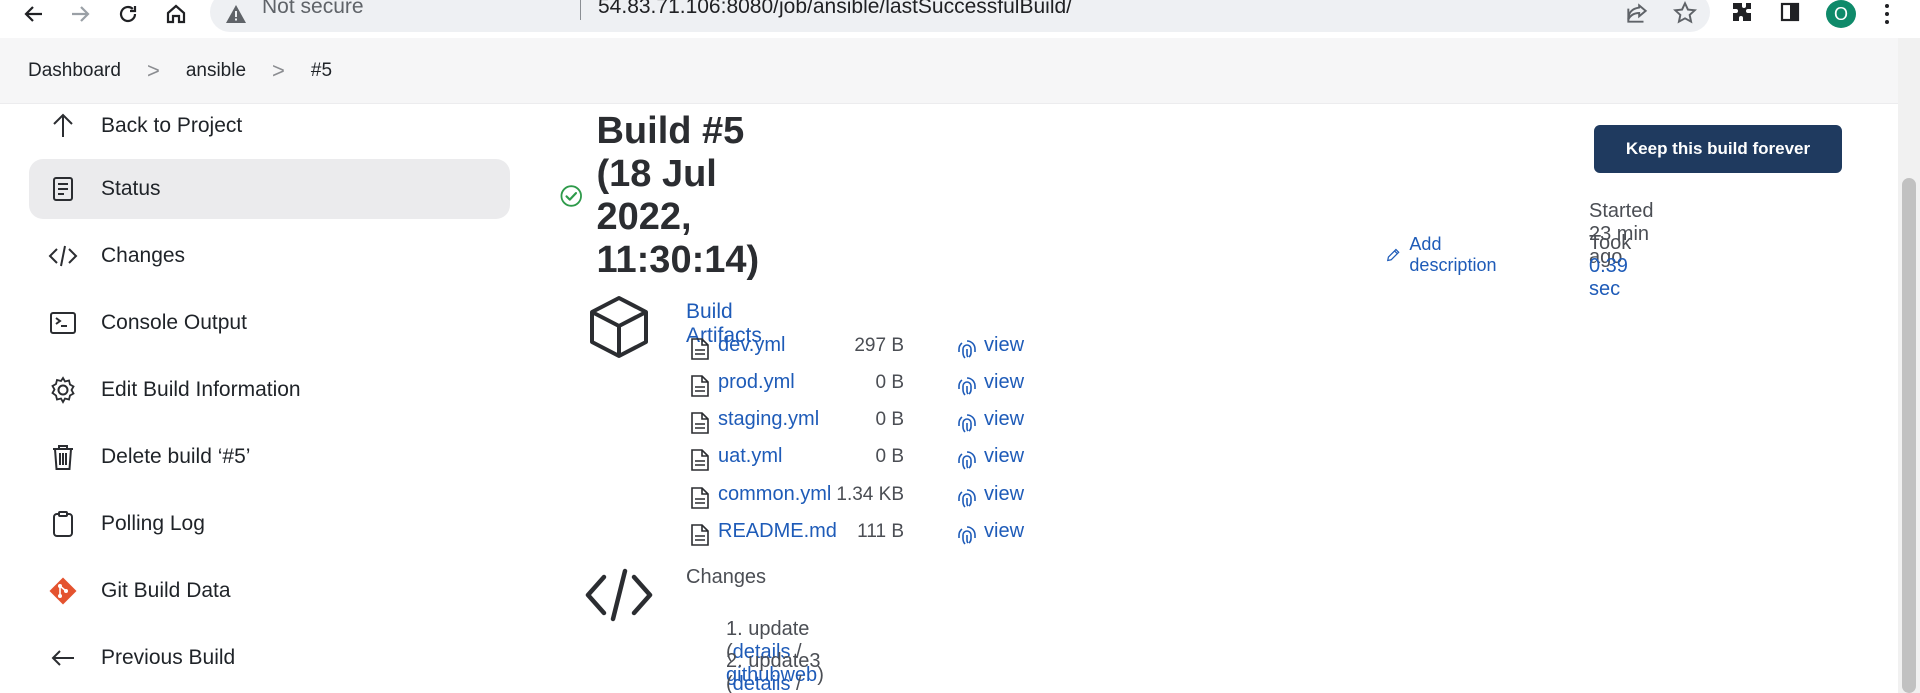  Describe the element at coordinates (236, 14) in the screenshot. I see `warning-icon` at that location.